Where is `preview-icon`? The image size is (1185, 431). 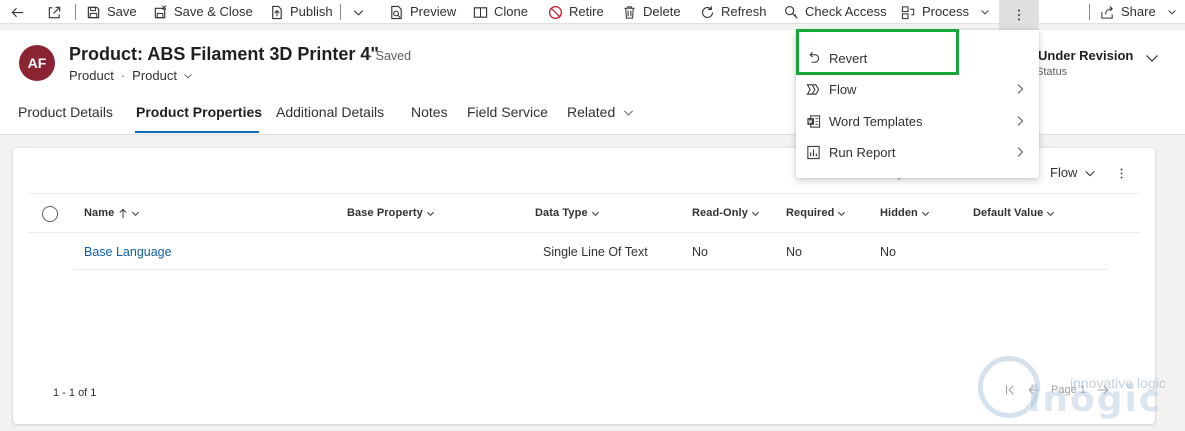 preview-icon is located at coordinates (396, 12).